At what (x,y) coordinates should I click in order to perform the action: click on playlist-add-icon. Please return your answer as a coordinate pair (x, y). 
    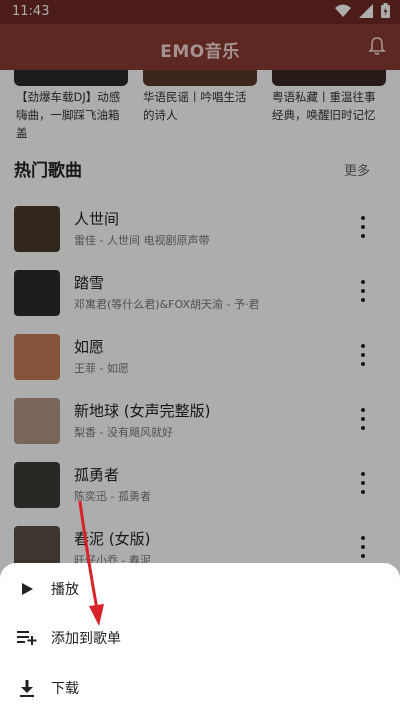
    Looking at the image, I should click on (27, 638).